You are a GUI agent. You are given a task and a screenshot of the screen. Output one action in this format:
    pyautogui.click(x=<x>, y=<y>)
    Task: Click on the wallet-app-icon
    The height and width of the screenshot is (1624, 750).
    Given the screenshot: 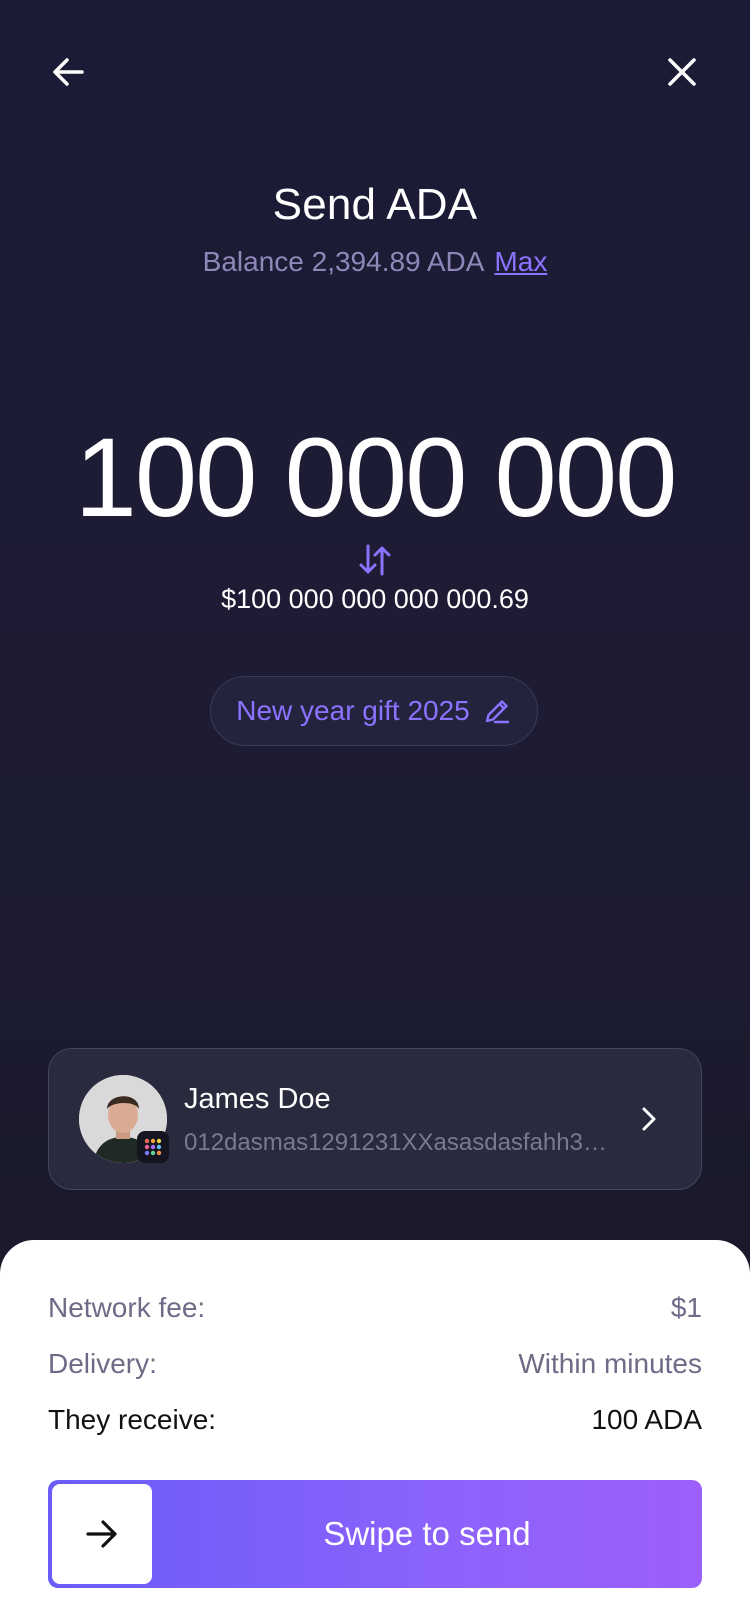 What is the action you would take?
    pyautogui.click(x=153, y=1147)
    